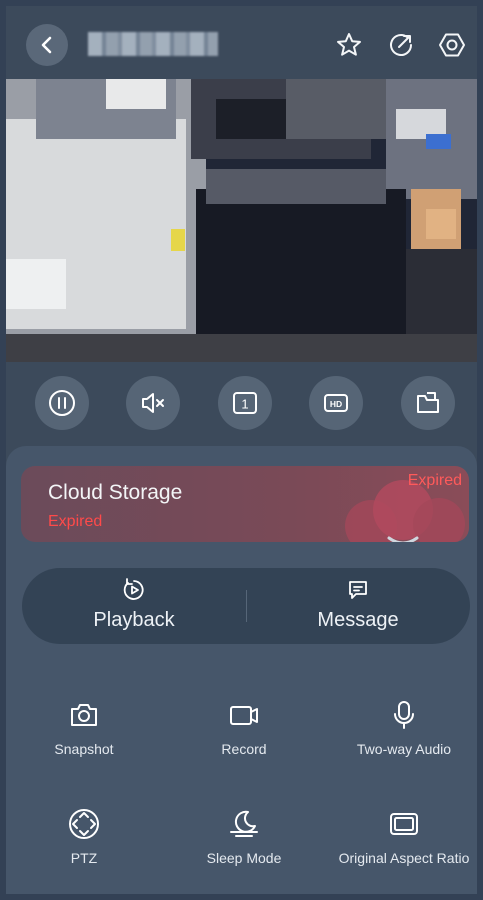 This screenshot has height=900, width=483. I want to click on cloud-storage-banner: Cloud Storage Expired Expired, so click(245, 504).